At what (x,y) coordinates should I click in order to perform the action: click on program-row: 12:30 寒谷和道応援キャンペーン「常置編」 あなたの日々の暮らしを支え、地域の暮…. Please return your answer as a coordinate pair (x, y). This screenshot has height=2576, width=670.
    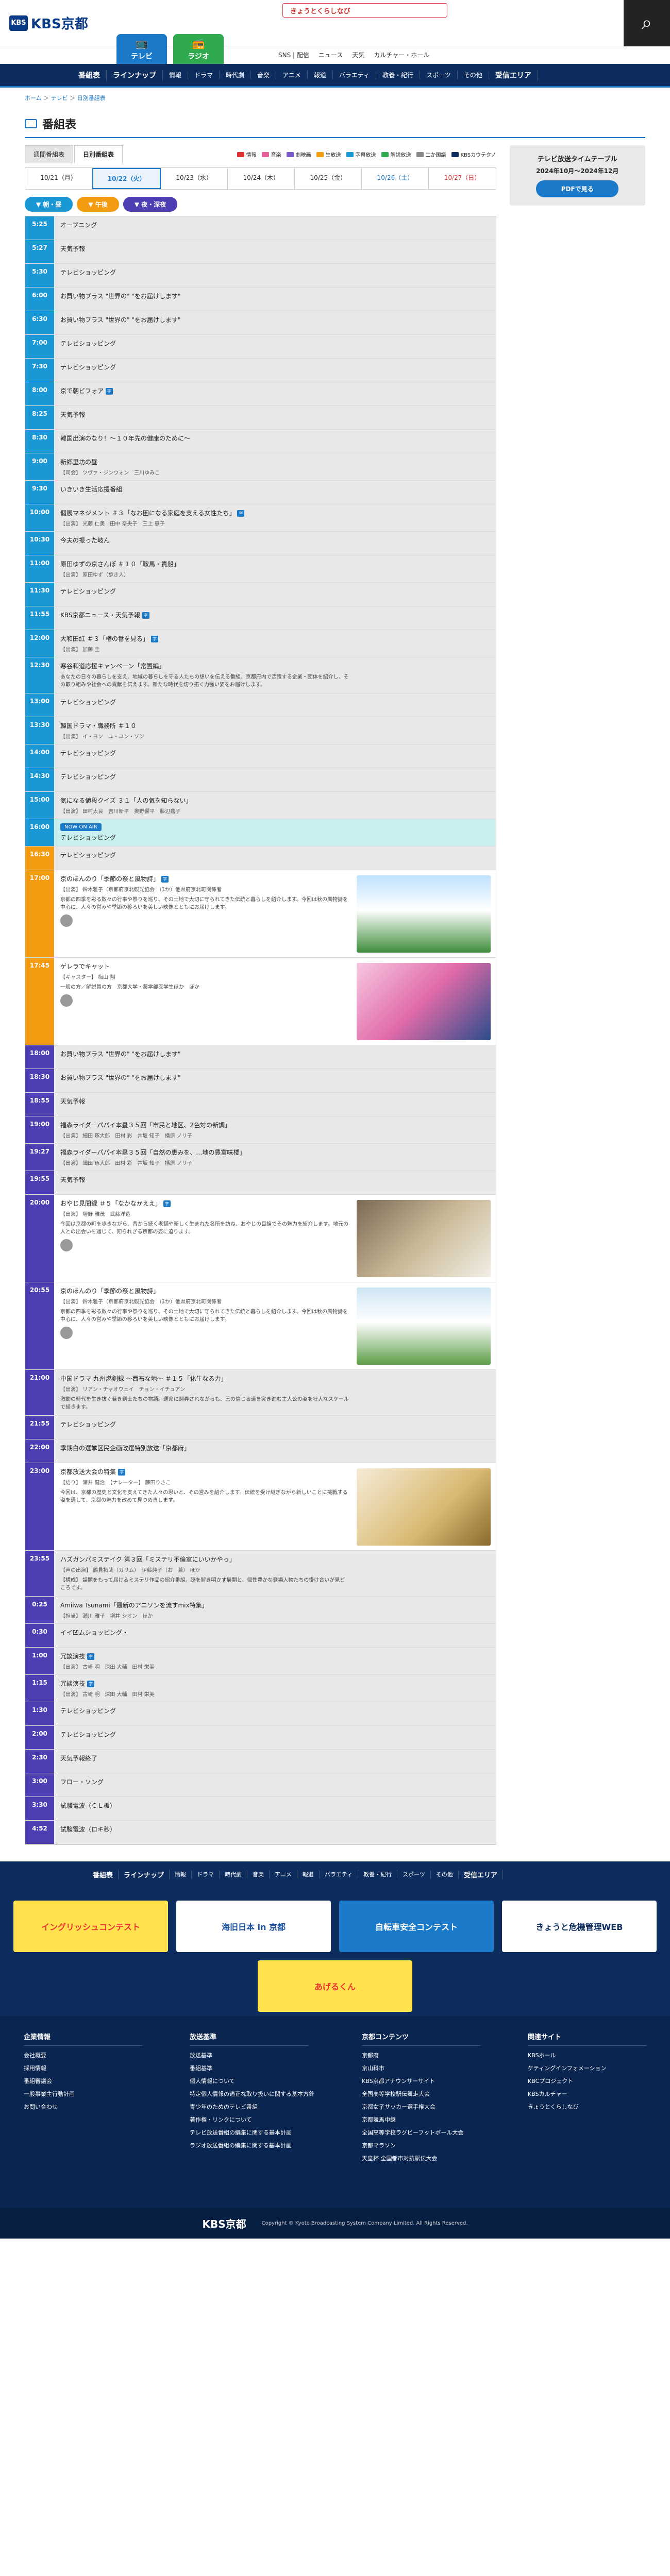
    Looking at the image, I should click on (260, 675).